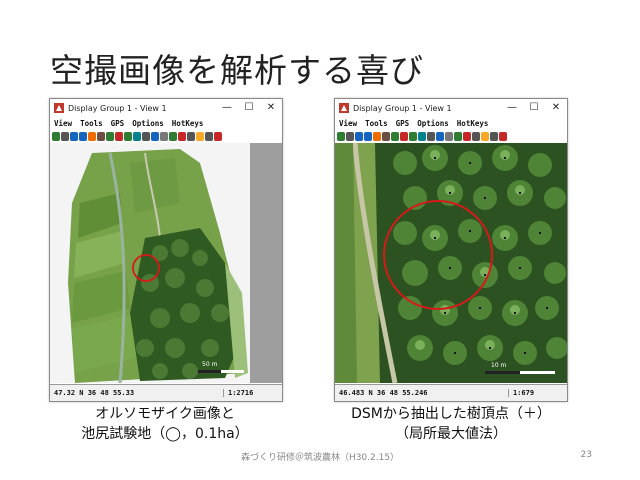 The width and height of the screenshot is (640, 480). What do you see at coordinates (320, 458) in the screenshot?
I see `slide-footer: 森づくり研修＠筑波農林（H30.2.15）` at bounding box center [320, 458].